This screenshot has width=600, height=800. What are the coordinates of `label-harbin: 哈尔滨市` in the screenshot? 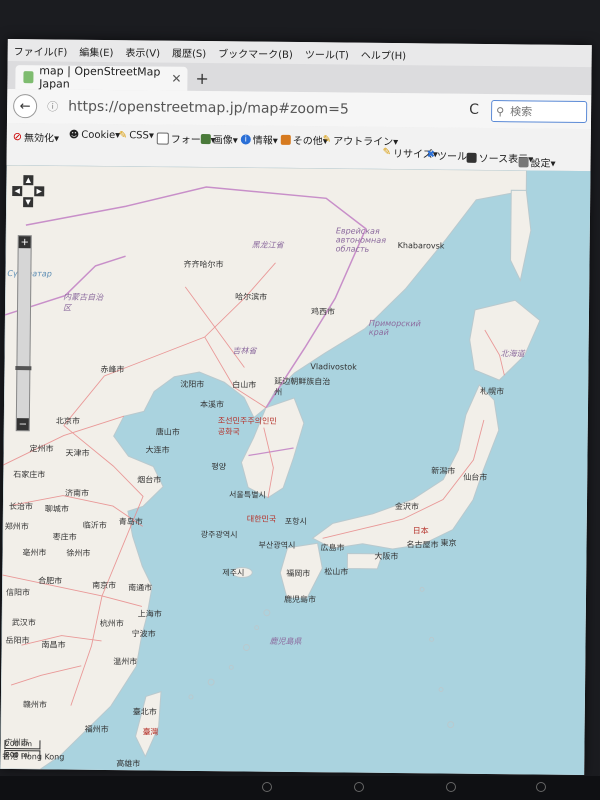 It's located at (251, 297).